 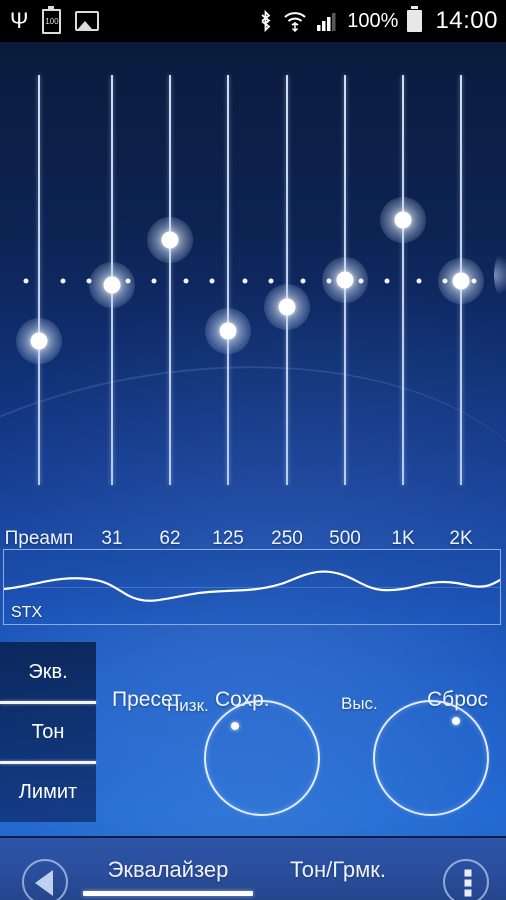 What do you see at coordinates (228, 538) in the screenshot?
I see `frequency-label: 125` at bounding box center [228, 538].